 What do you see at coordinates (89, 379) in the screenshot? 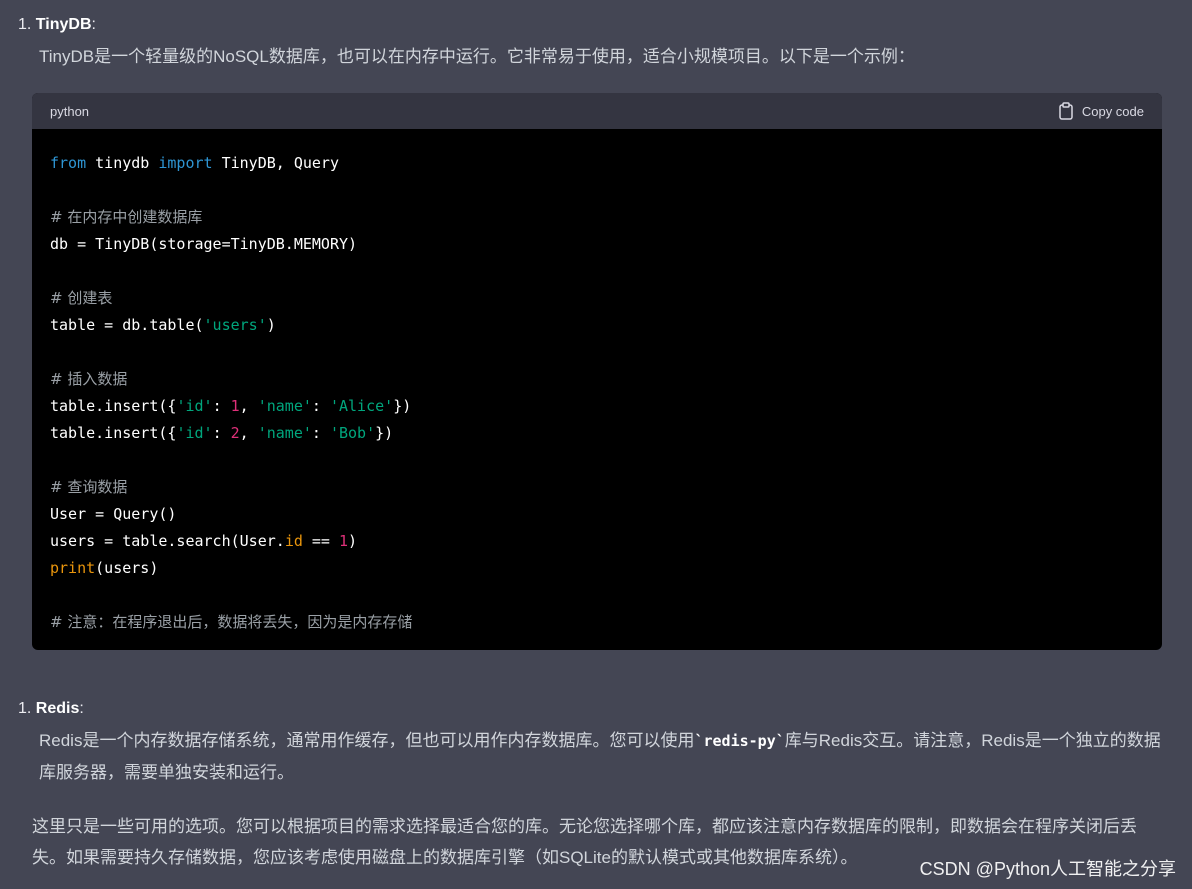
I see `code-comment: # 插入数据` at bounding box center [89, 379].